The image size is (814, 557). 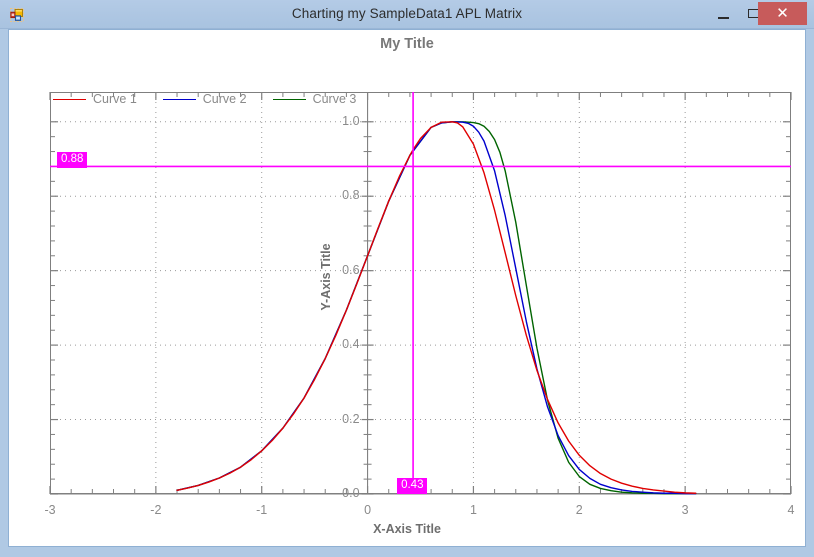 I want to click on x-axis-title: X-Axis Title, so click(x=407, y=529).